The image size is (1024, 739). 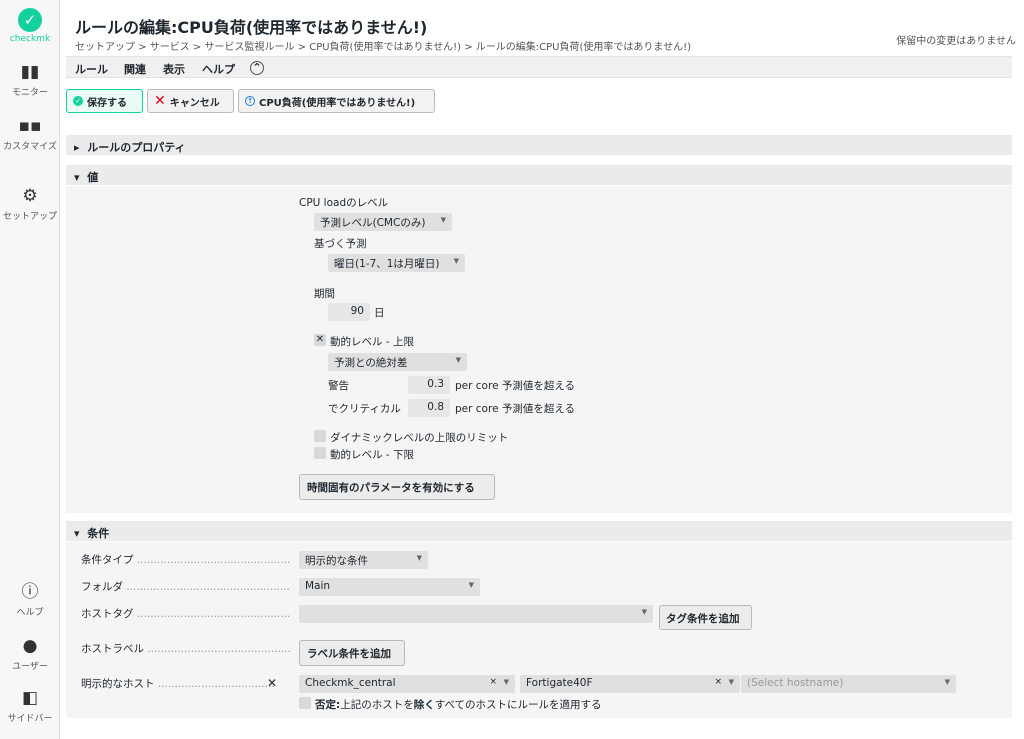 I want to click on info-icon: ⓘ, so click(x=30, y=592).